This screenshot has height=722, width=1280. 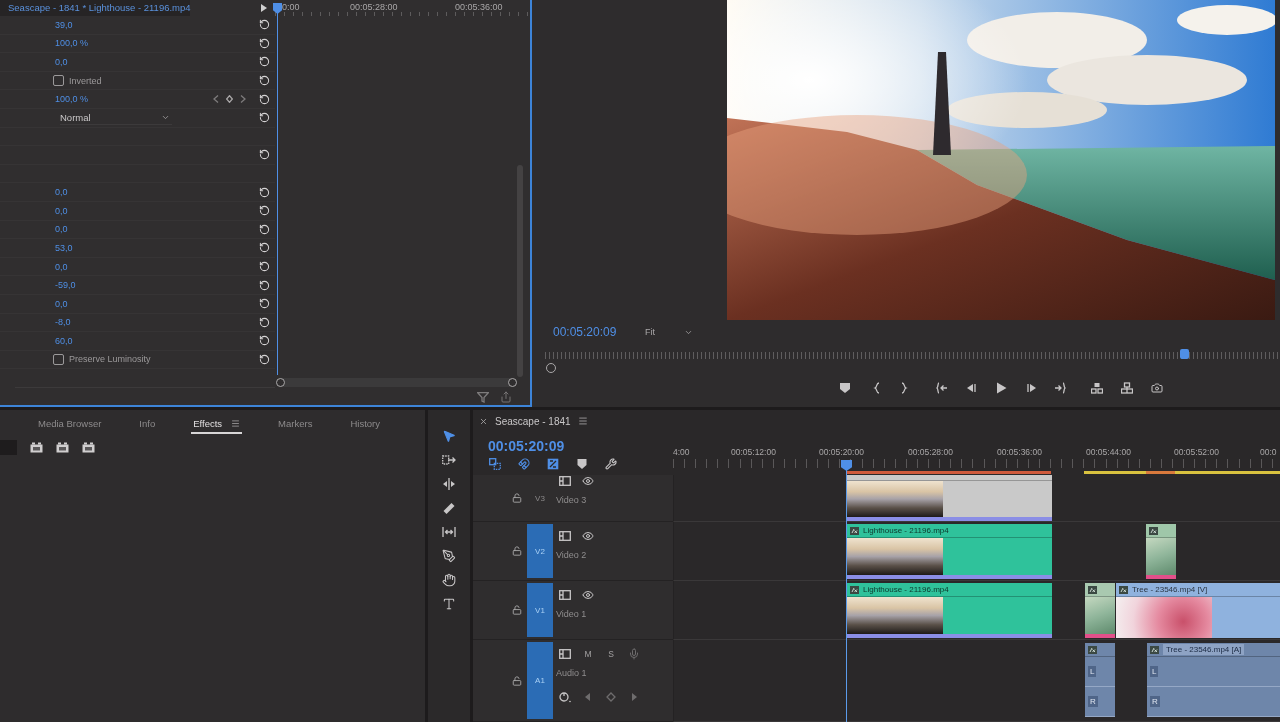 What do you see at coordinates (396, 382) in the screenshot?
I see `horizontal-scrollbar` at bounding box center [396, 382].